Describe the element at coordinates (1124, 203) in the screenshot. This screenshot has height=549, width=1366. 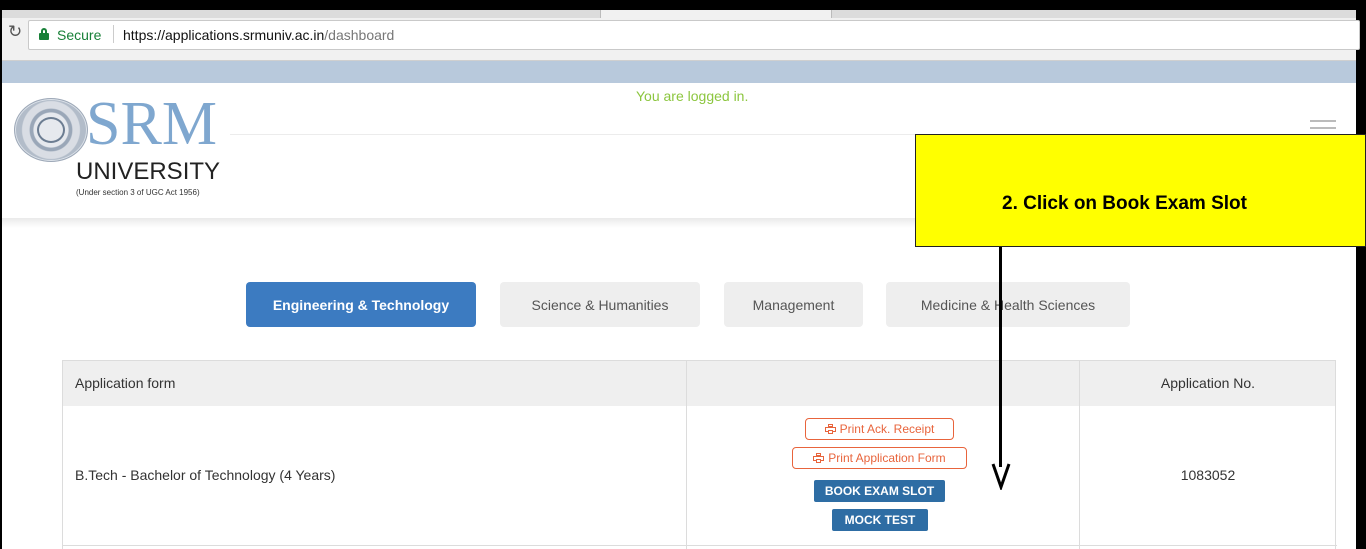
I see `instruction-callout-text: 2. Click on Book Exam Slot` at that location.